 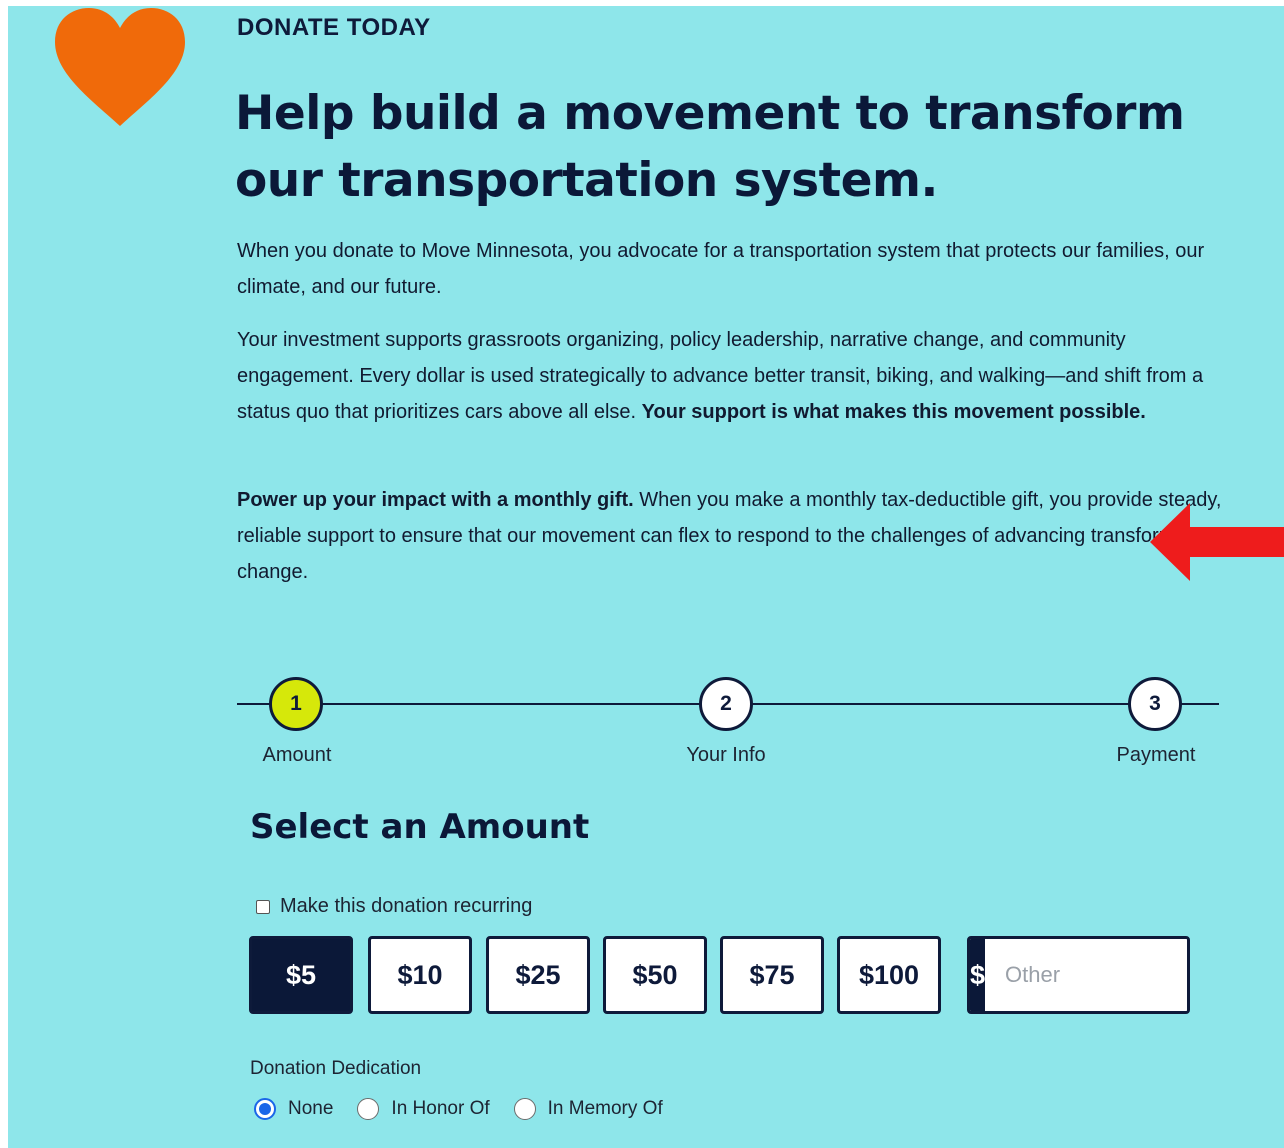 I want to click on other-amount-input, so click(x=1086, y=975).